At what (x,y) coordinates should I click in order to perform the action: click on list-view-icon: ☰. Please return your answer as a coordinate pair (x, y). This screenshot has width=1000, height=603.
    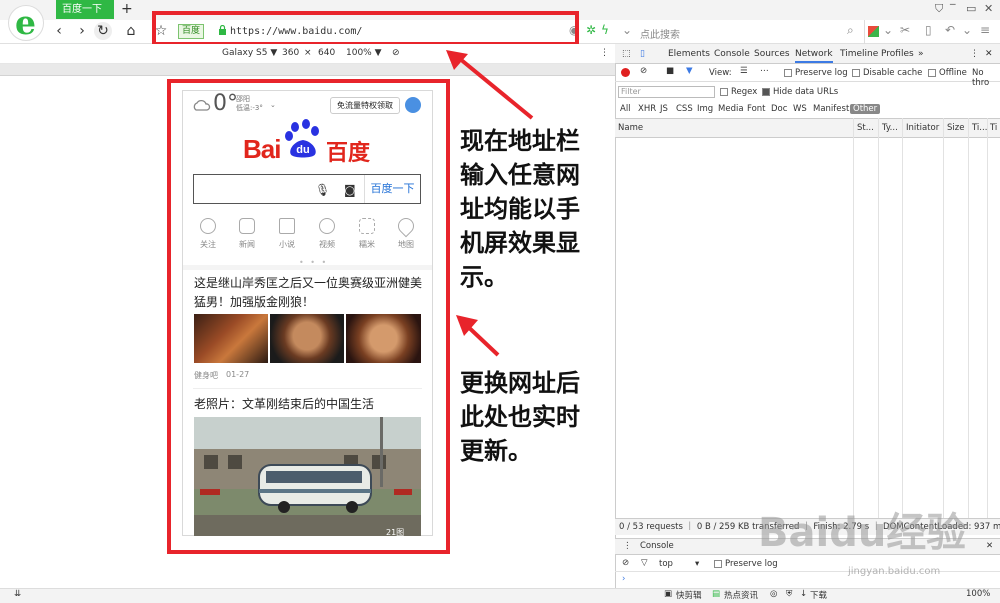
    Looking at the image, I should click on (744, 71).